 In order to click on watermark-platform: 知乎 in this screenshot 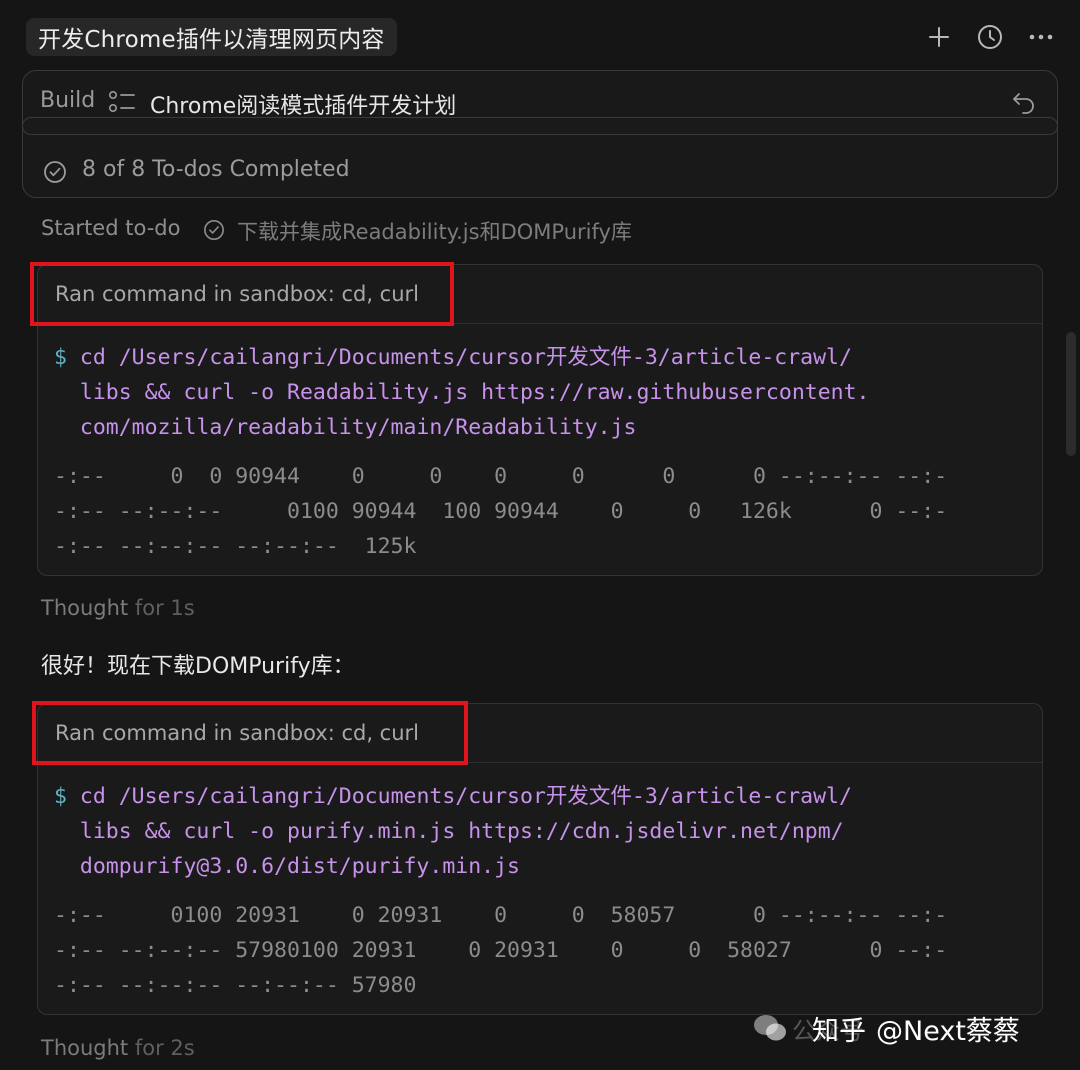, I will do `click(839, 1031)`.